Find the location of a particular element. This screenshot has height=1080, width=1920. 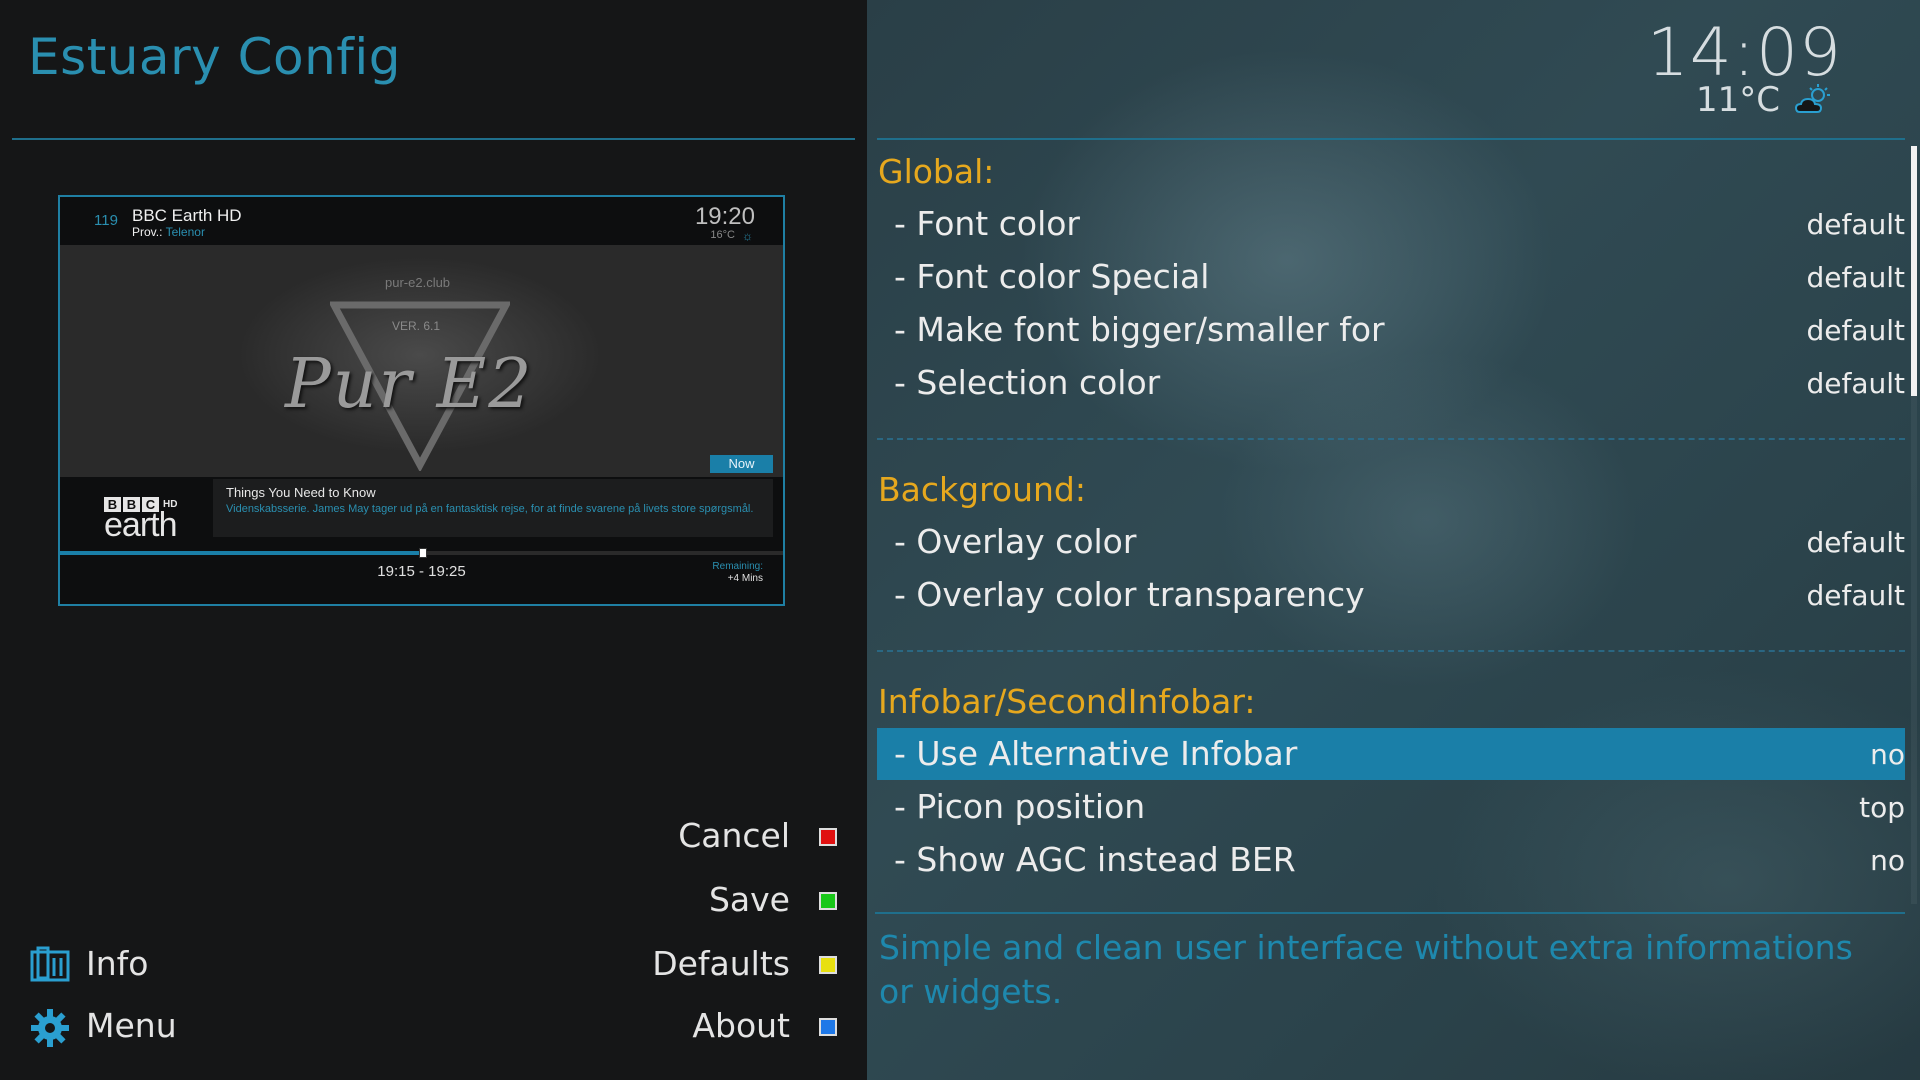

section-infobar: Infobar/SecondInfobar: is located at coordinates (1067, 701).